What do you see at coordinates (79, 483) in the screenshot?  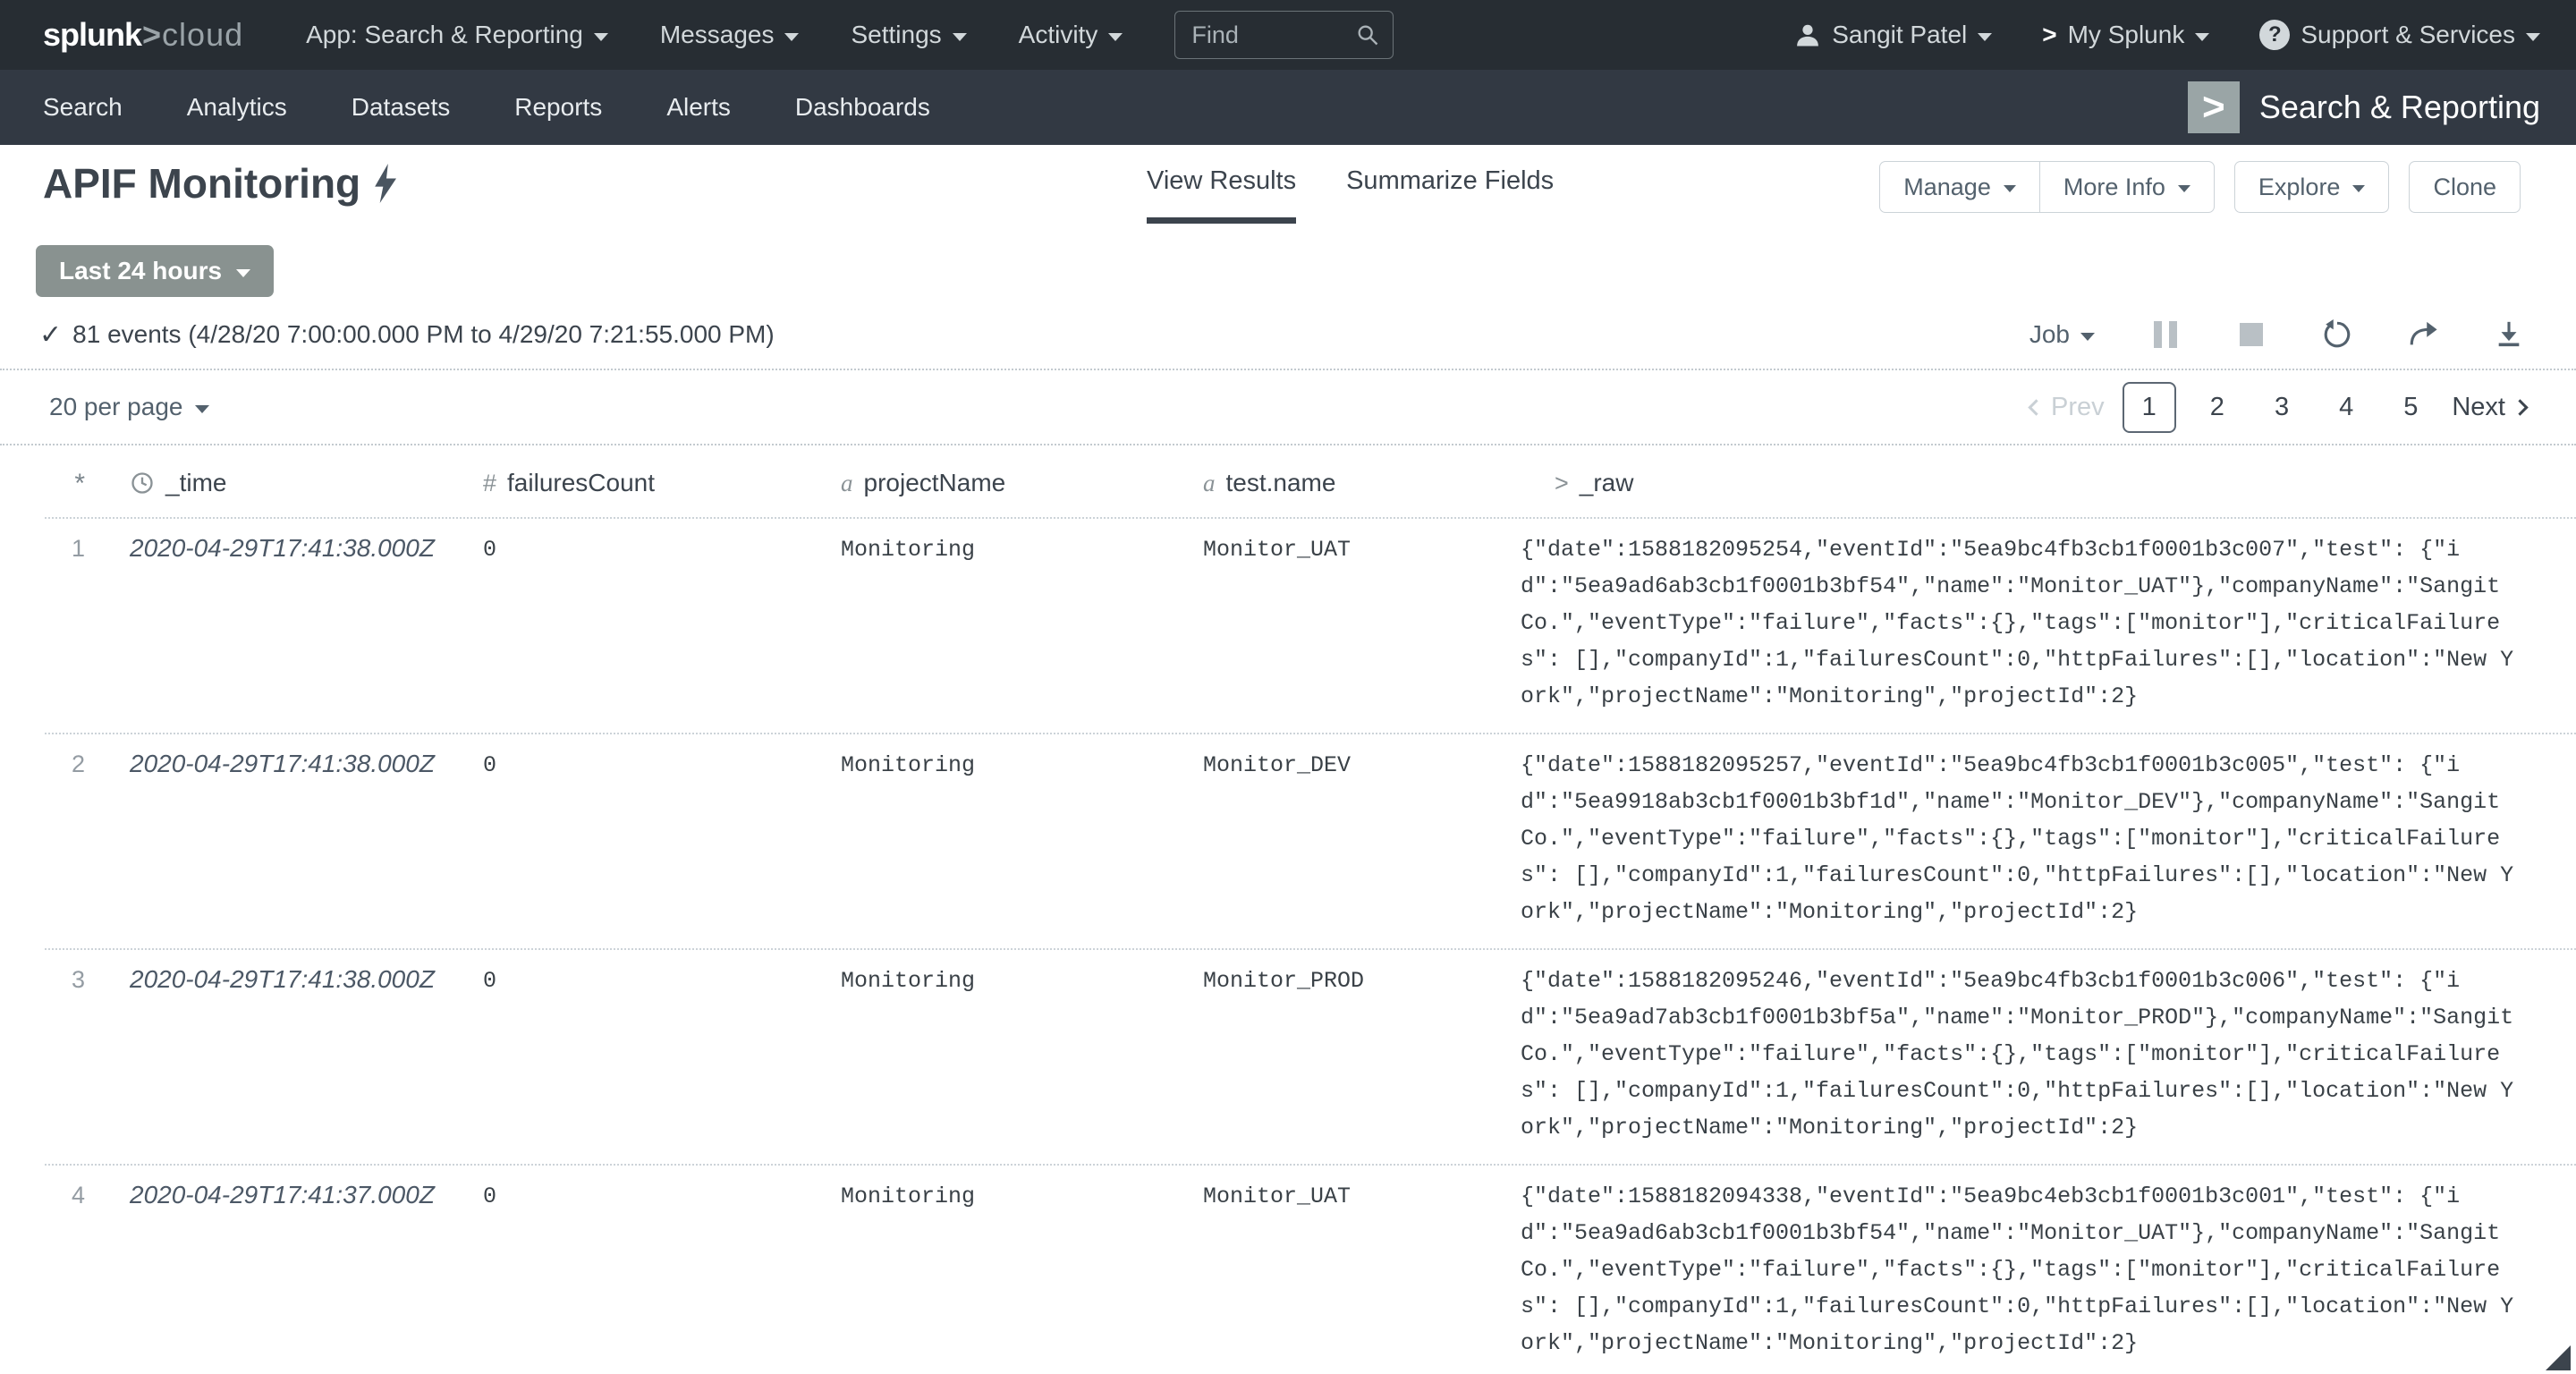 I see `asterisk-icon: *` at bounding box center [79, 483].